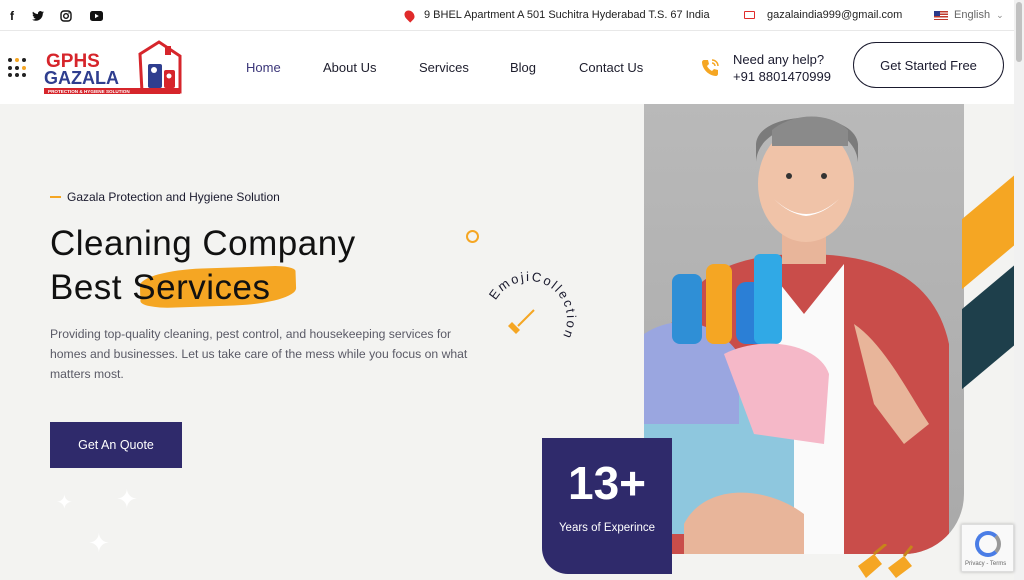 The width and height of the screenshot is (1024, 580). Describe the element at coordinates (1000, 14) in the screenshot. I see `chevron-down-icon: ⌄` at that location.